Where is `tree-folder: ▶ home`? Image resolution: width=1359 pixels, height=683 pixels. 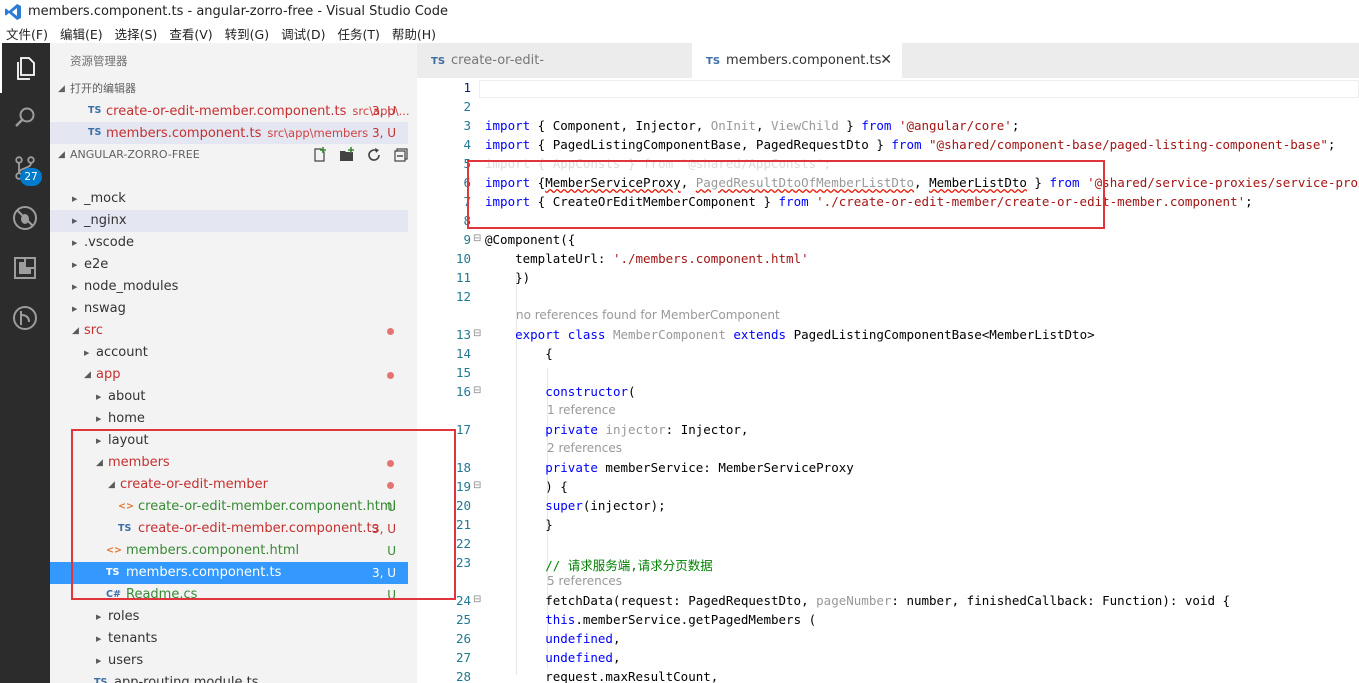 tree-folder: ▶ home is located at coordinates (229, 419).